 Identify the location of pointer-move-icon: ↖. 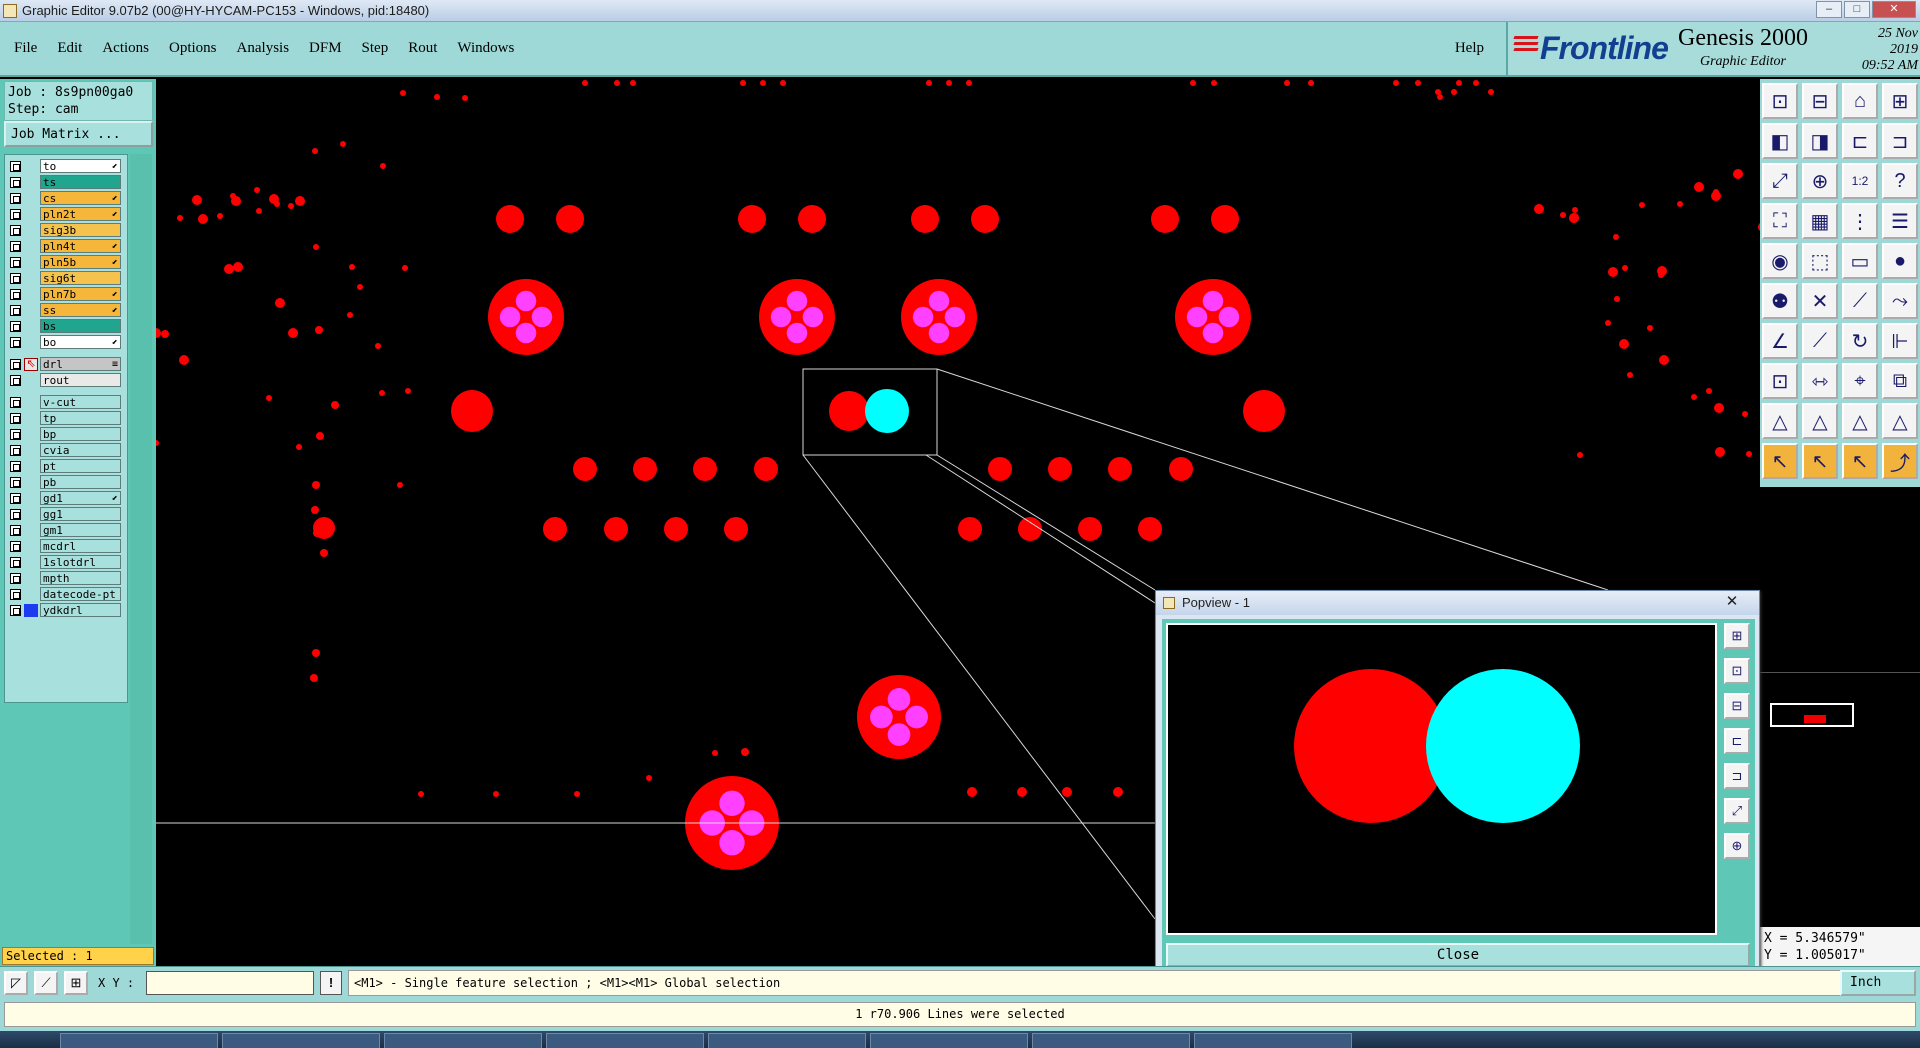
(1860, 461).